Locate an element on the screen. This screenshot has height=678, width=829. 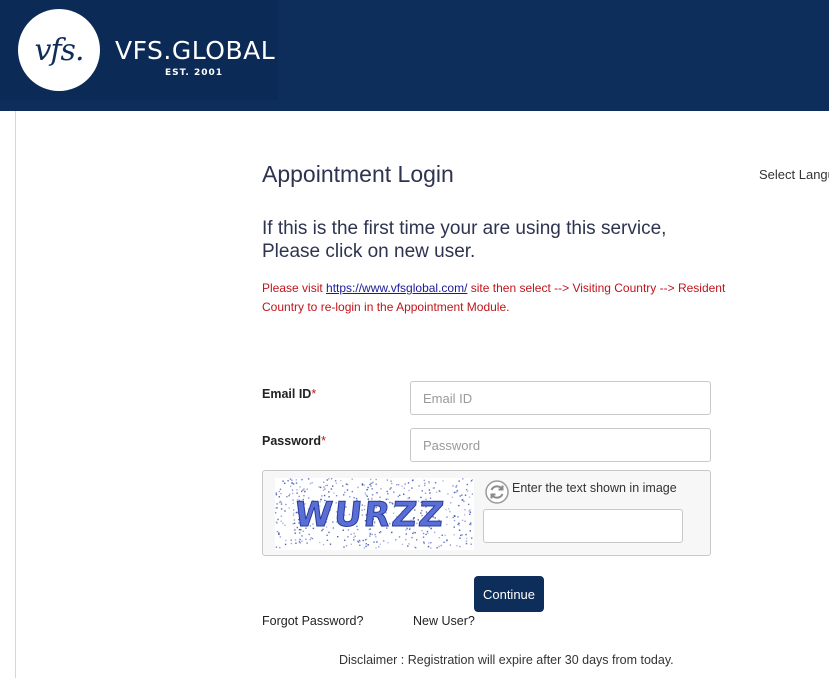
page-title: Appointment Login is located at coordinates (358, 174).